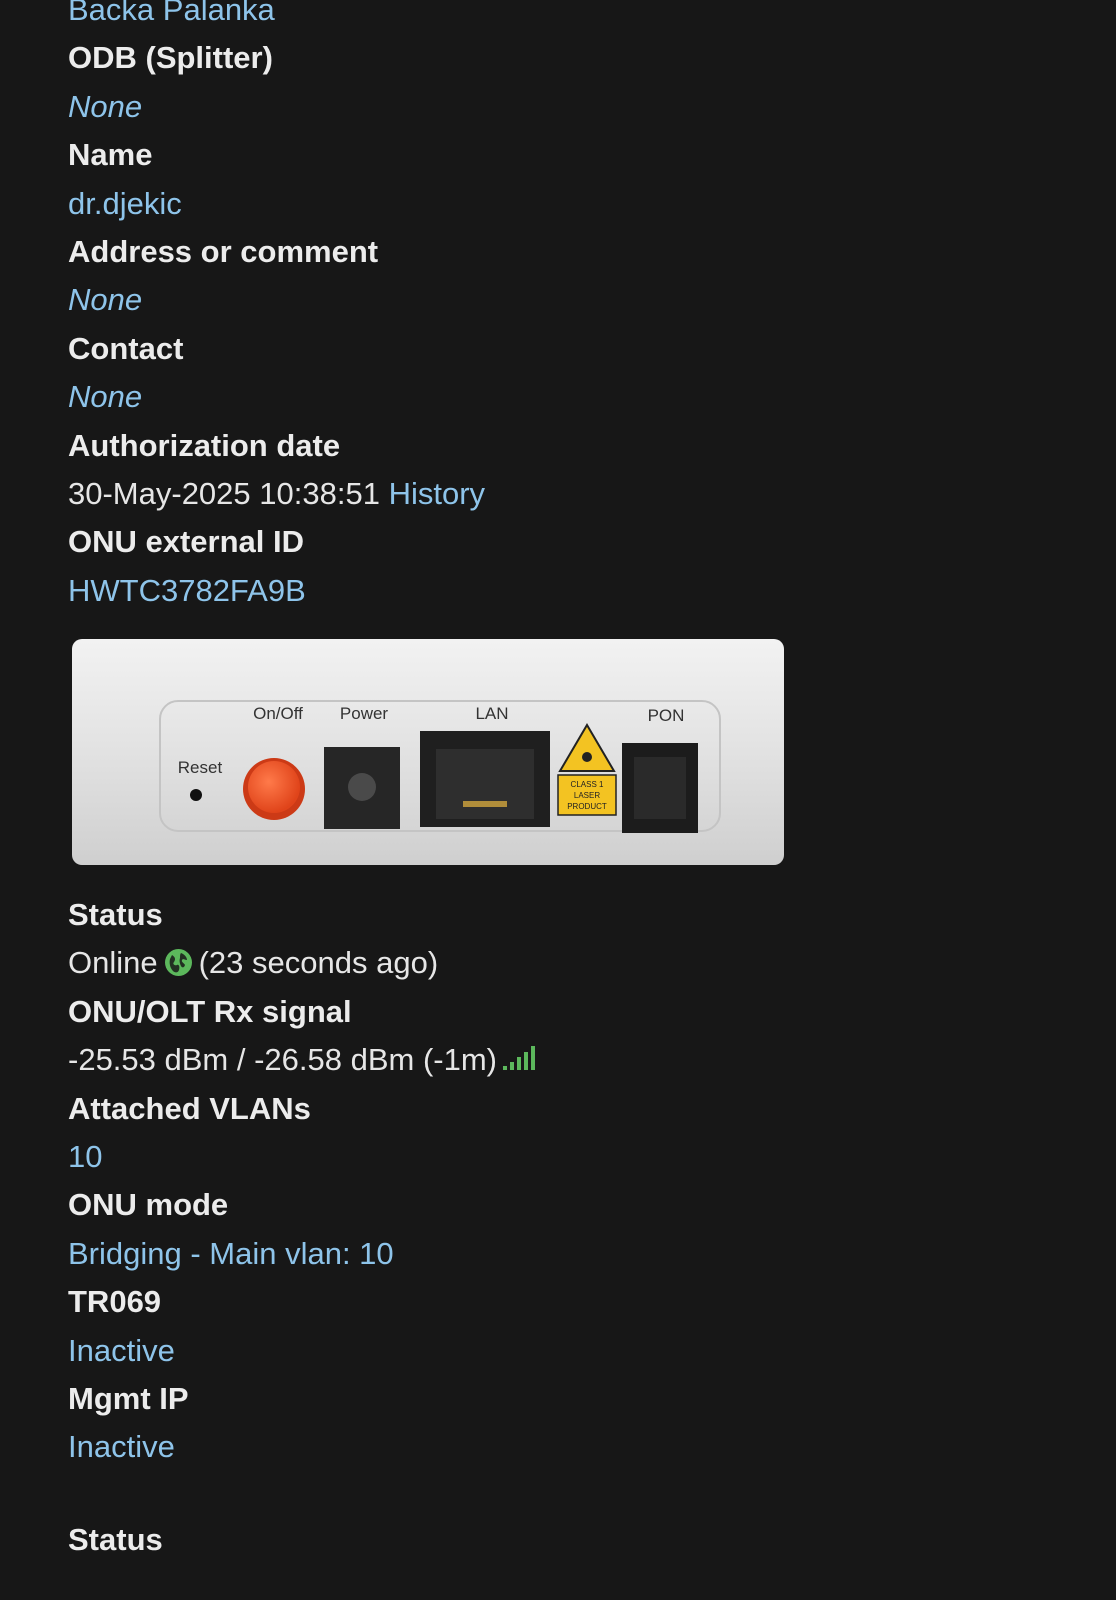 This screenshot has height=1600, width=1116. I want to click on reset-hole, so click(196, 795).